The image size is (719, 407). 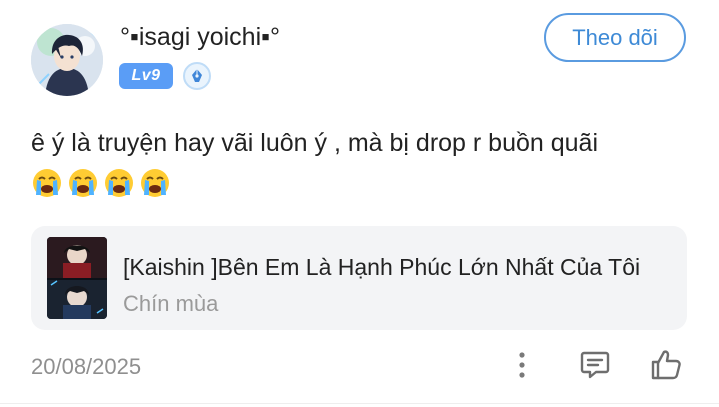 I want to click on user-avatar, so click(x=67, y=60).